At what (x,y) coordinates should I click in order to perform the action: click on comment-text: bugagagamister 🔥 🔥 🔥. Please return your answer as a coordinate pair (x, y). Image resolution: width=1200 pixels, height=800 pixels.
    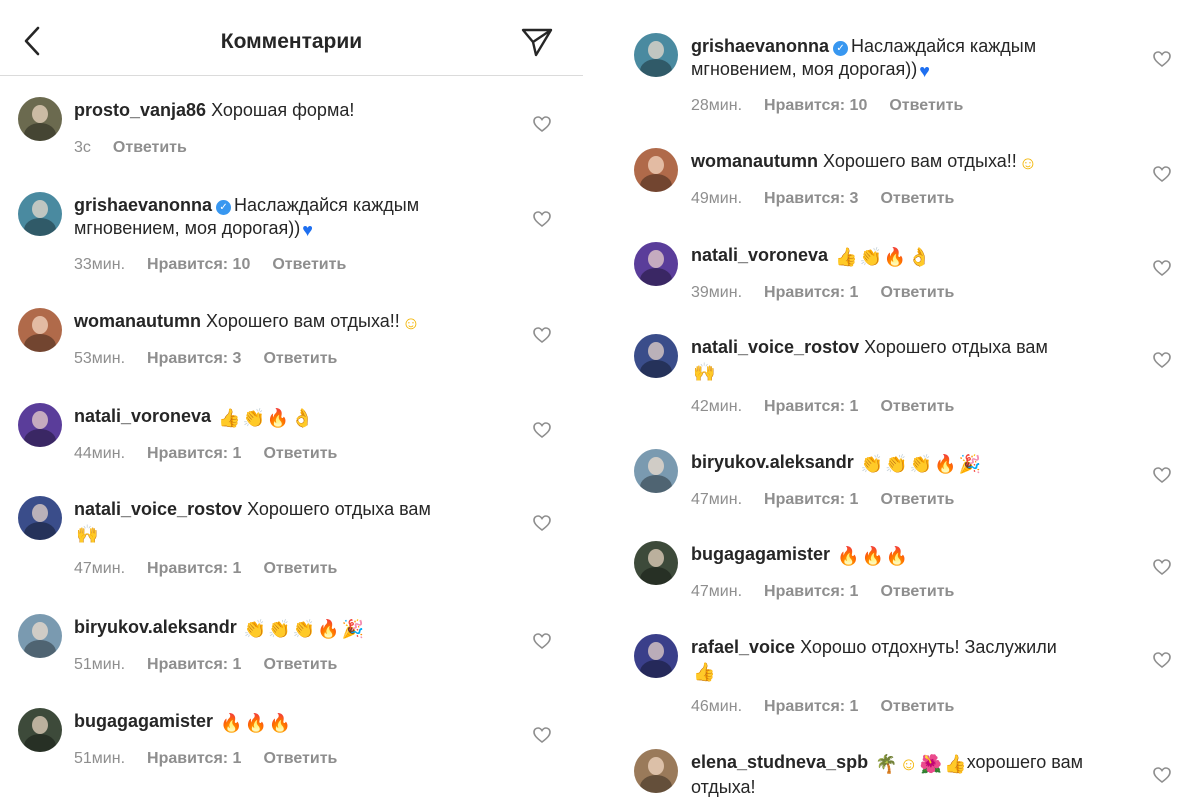
    Looking at the image, I should click on (284, 722).